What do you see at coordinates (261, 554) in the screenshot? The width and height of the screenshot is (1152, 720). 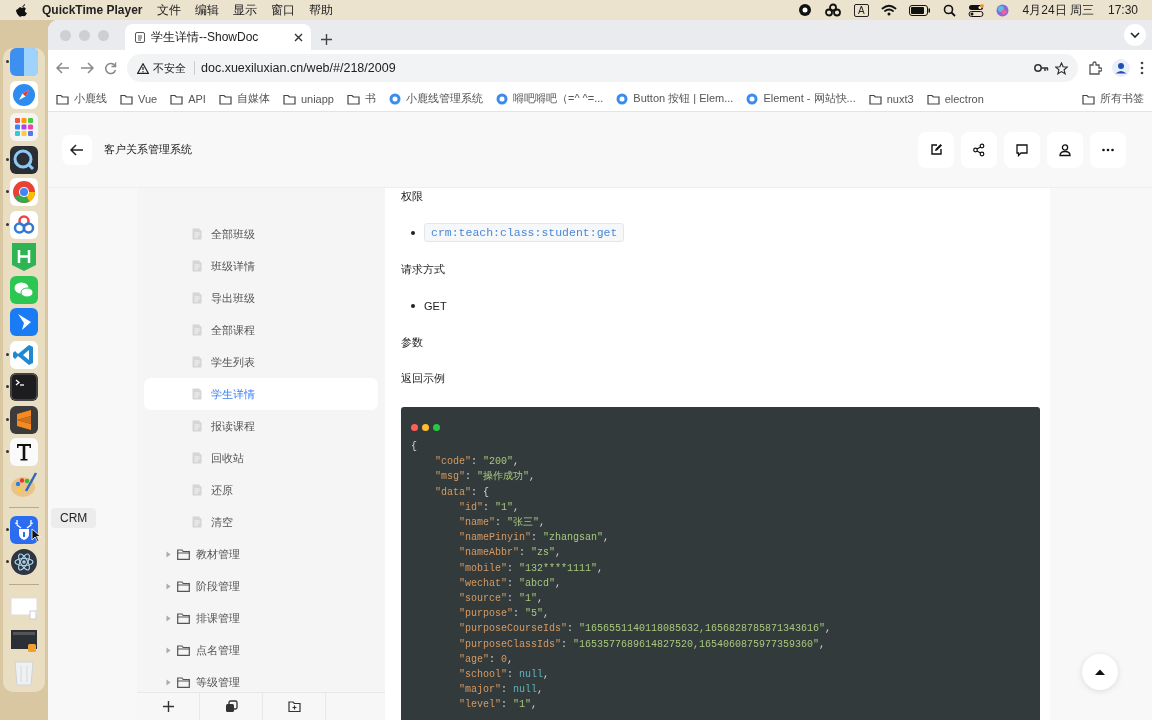 I see `tree-item: 教材管理` at bounding box center [261, 554].